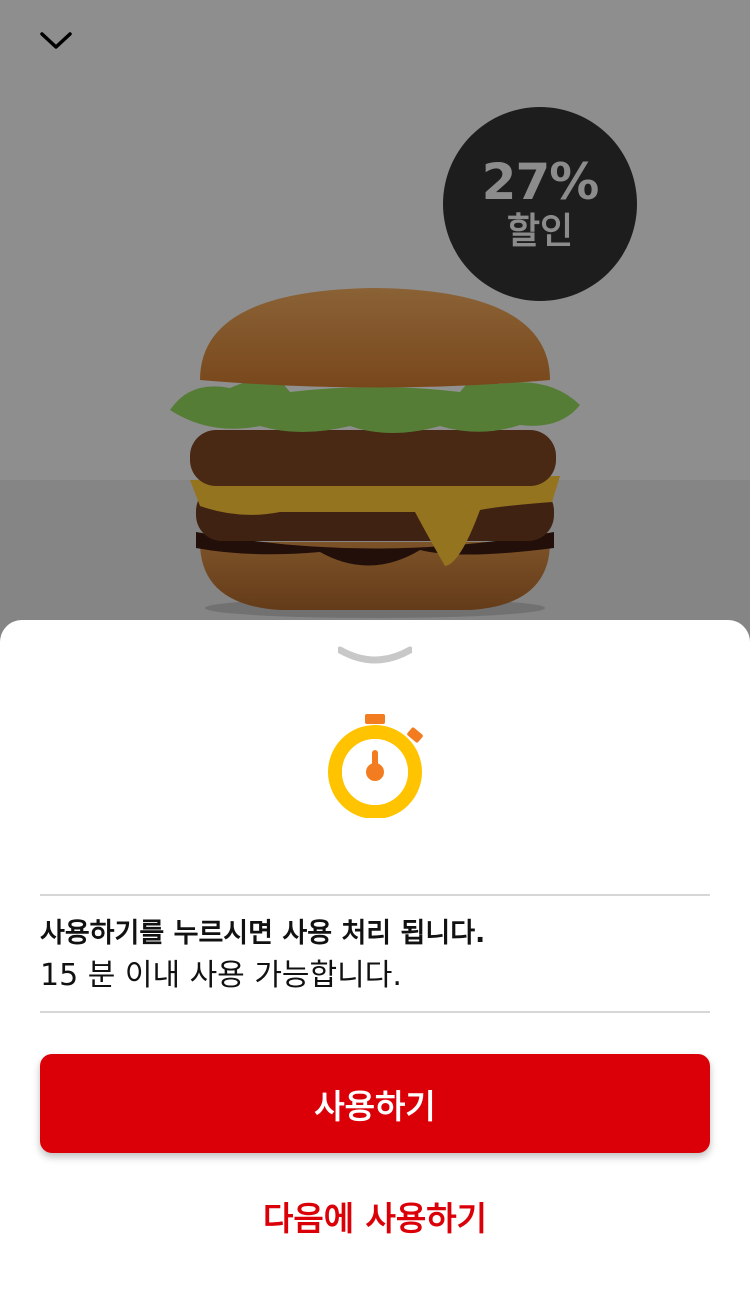  What do you see at coordinates (376, 764) in the screenshot?
I see `stopwatch-icon` at bounding box center [376, 764].